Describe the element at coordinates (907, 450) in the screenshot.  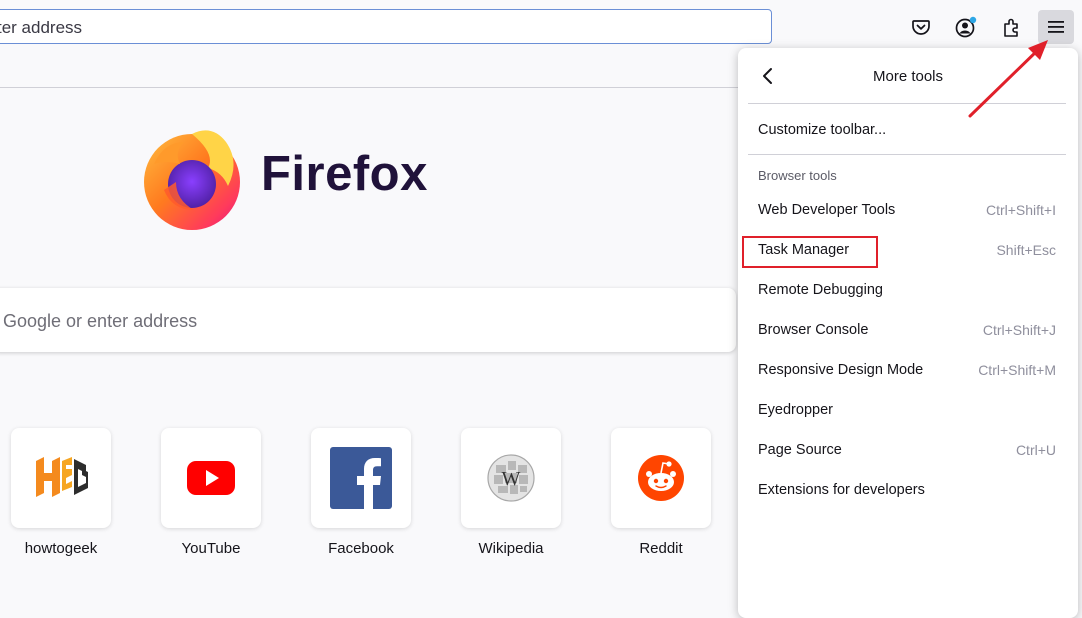
I see `menu-item-page-source: Page Source Ctrl+U` at that location.